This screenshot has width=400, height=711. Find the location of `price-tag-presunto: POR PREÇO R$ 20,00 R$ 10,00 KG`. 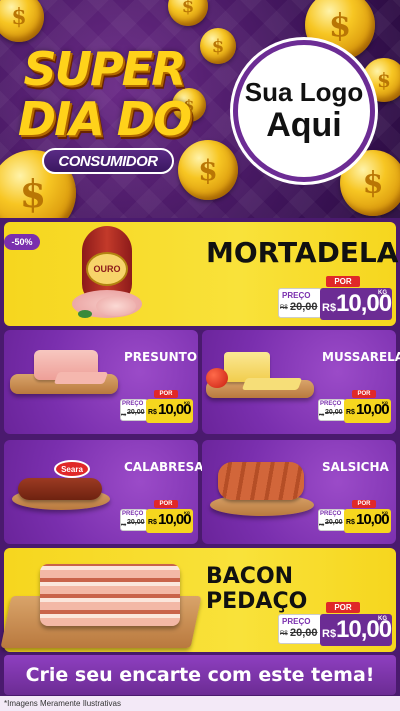

price-tag-presunto: POR PREÇO R$ 20,00 R$ 10,00 KG is located at coordinates (157, 408).